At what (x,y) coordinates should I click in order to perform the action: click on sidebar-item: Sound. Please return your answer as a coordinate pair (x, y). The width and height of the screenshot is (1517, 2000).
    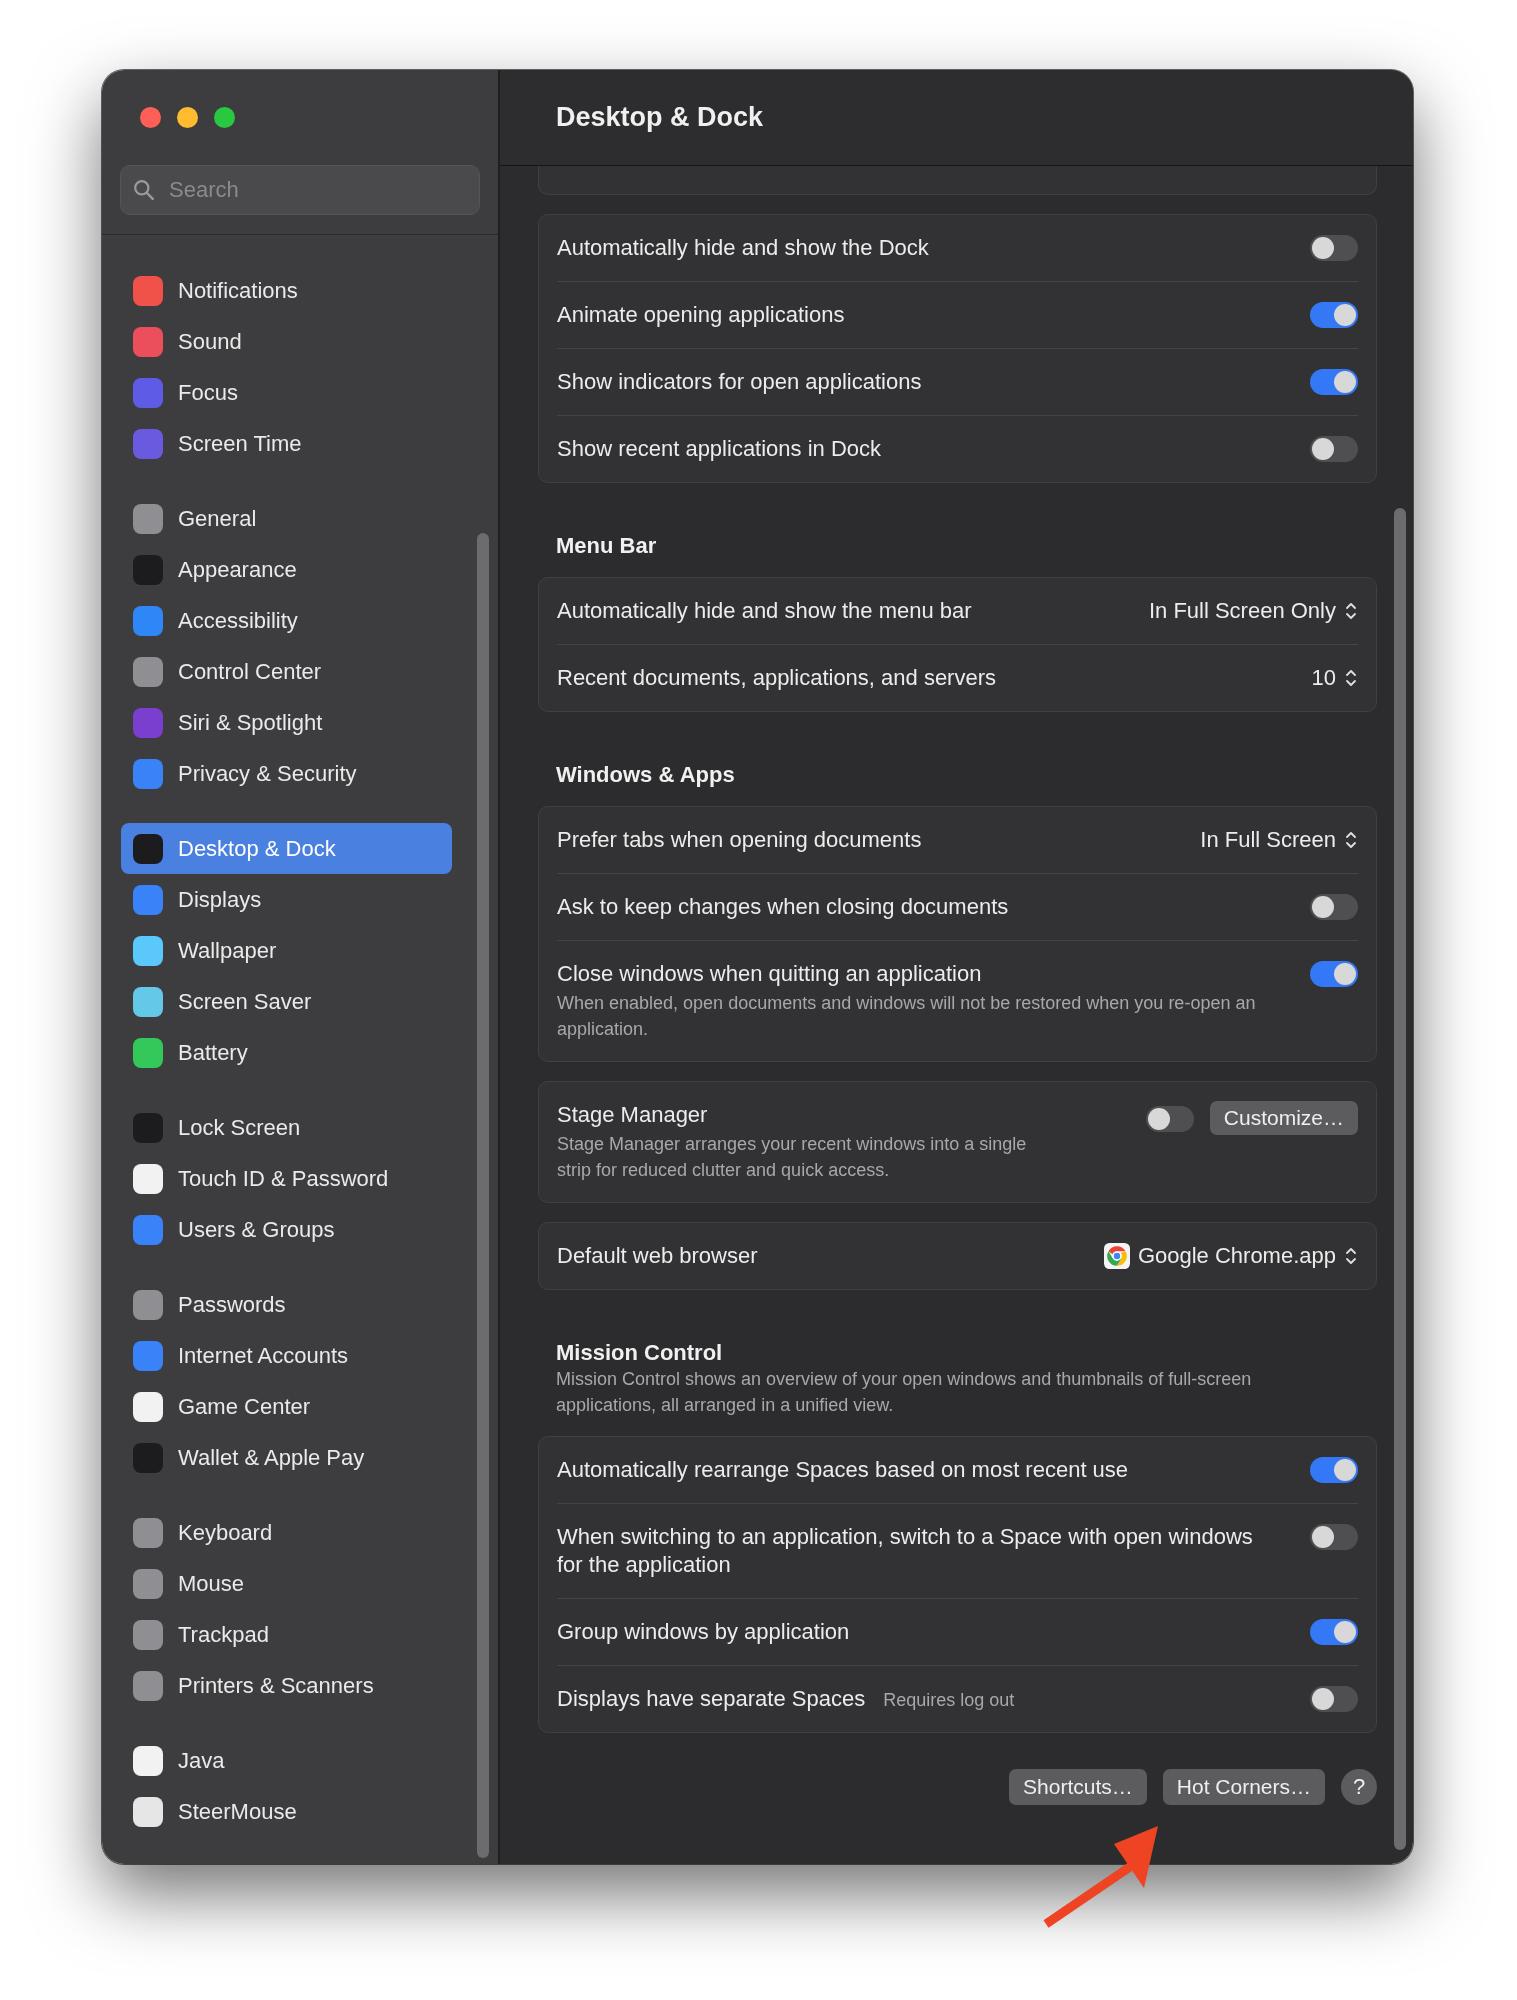
    Looking at the image, I should click on (286, 341).